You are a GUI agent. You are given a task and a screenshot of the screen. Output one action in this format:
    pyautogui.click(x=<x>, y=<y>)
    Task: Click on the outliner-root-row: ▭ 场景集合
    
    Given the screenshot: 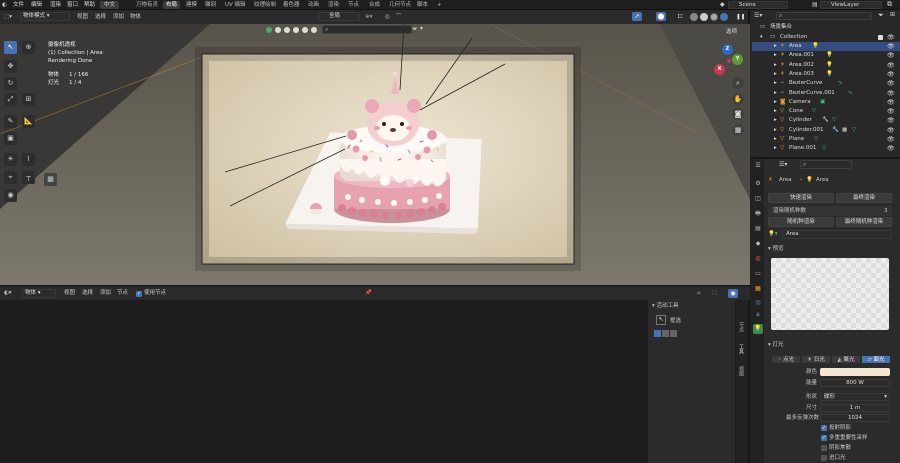 What is the action you would take?
    pyautogui.click(x=826, y=27)
    